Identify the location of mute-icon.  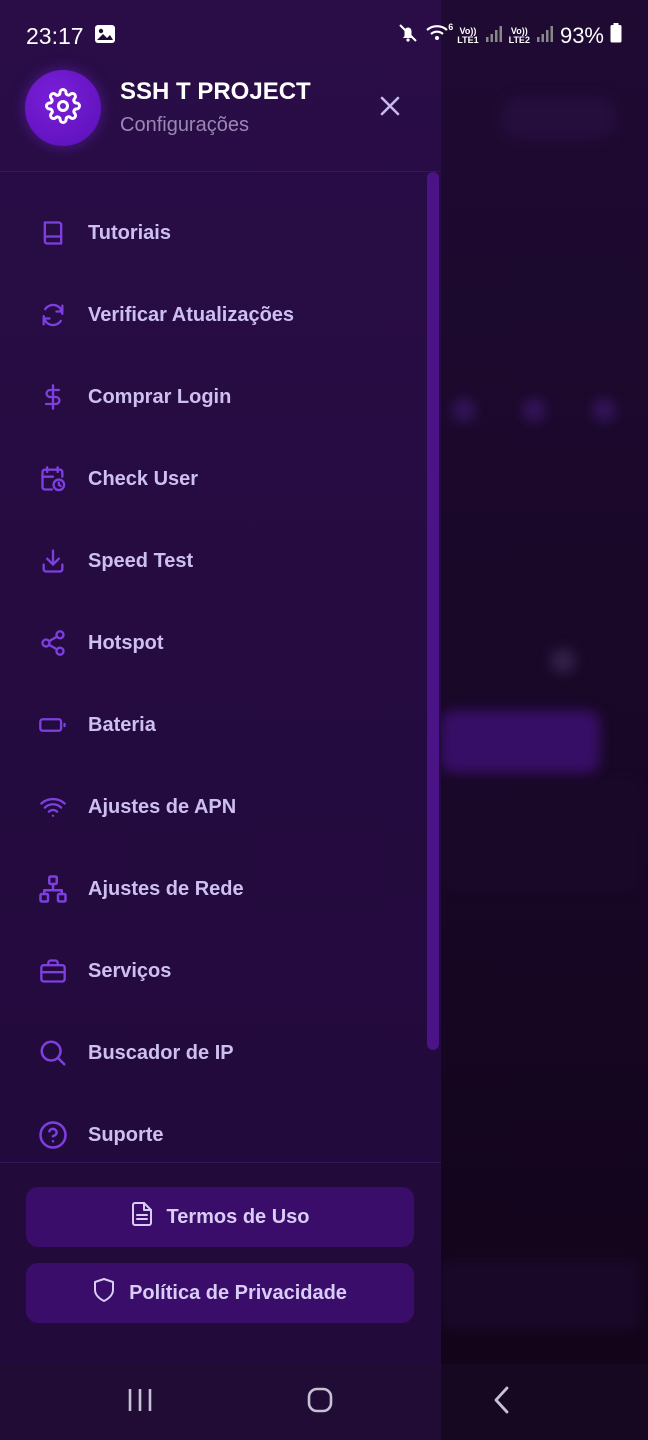
(408, 36).